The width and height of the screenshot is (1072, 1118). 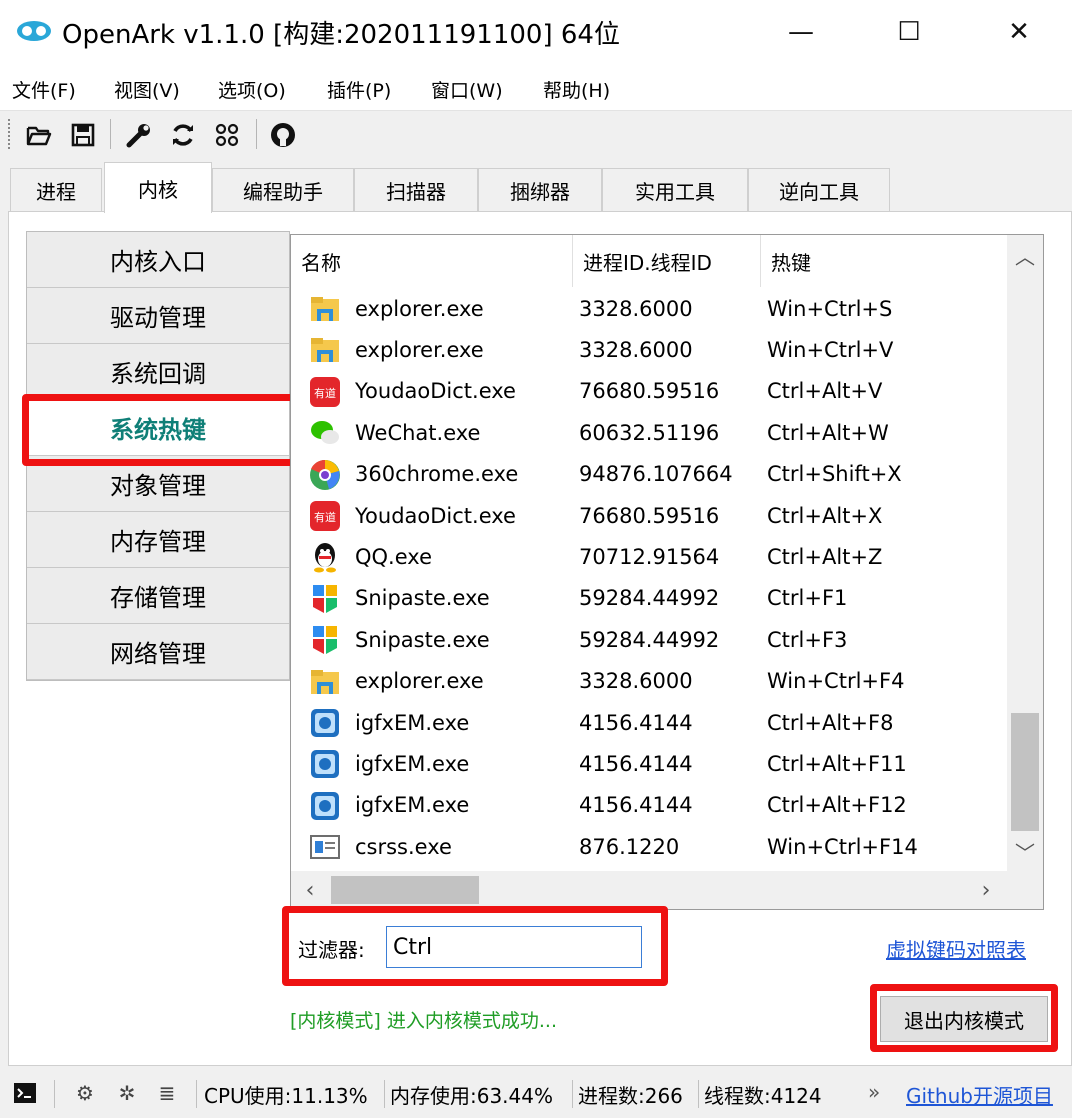 I want to click on cpu-usage: CPU使用:11.13%, so click(x=286, y=1096).